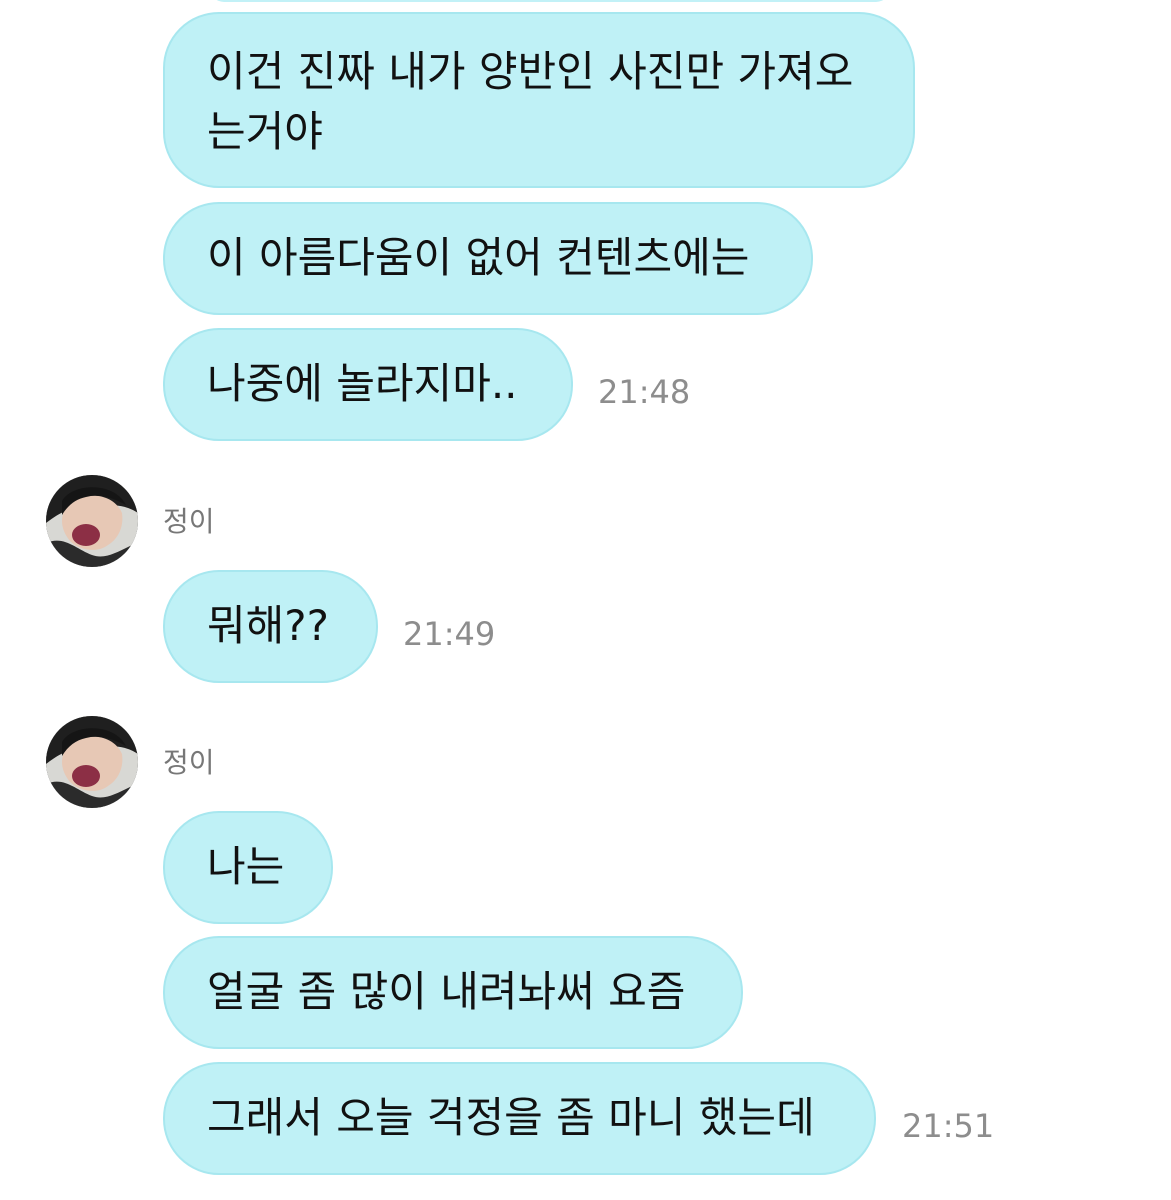 This screenshot has height=1200, width=1171. Describe the element at coordinates (539, 100) in the screenshot. I see `message-bubble: 이건 진짜 내가 양반인 사진만 가져오 는거야` at that location.